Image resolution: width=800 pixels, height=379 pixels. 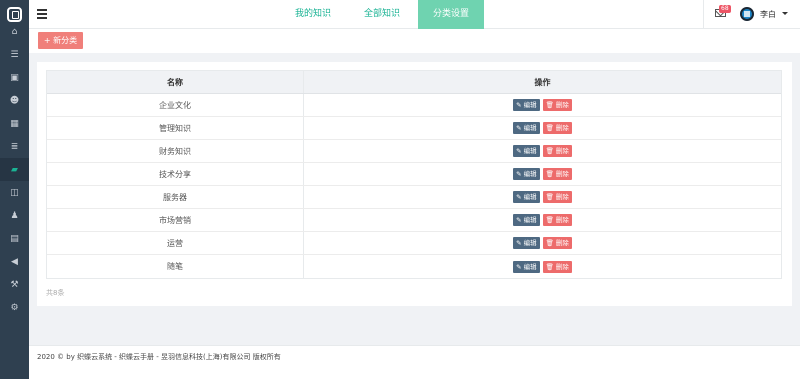 I want to click on category-name: 企业文化, so click(x=175, y=105).